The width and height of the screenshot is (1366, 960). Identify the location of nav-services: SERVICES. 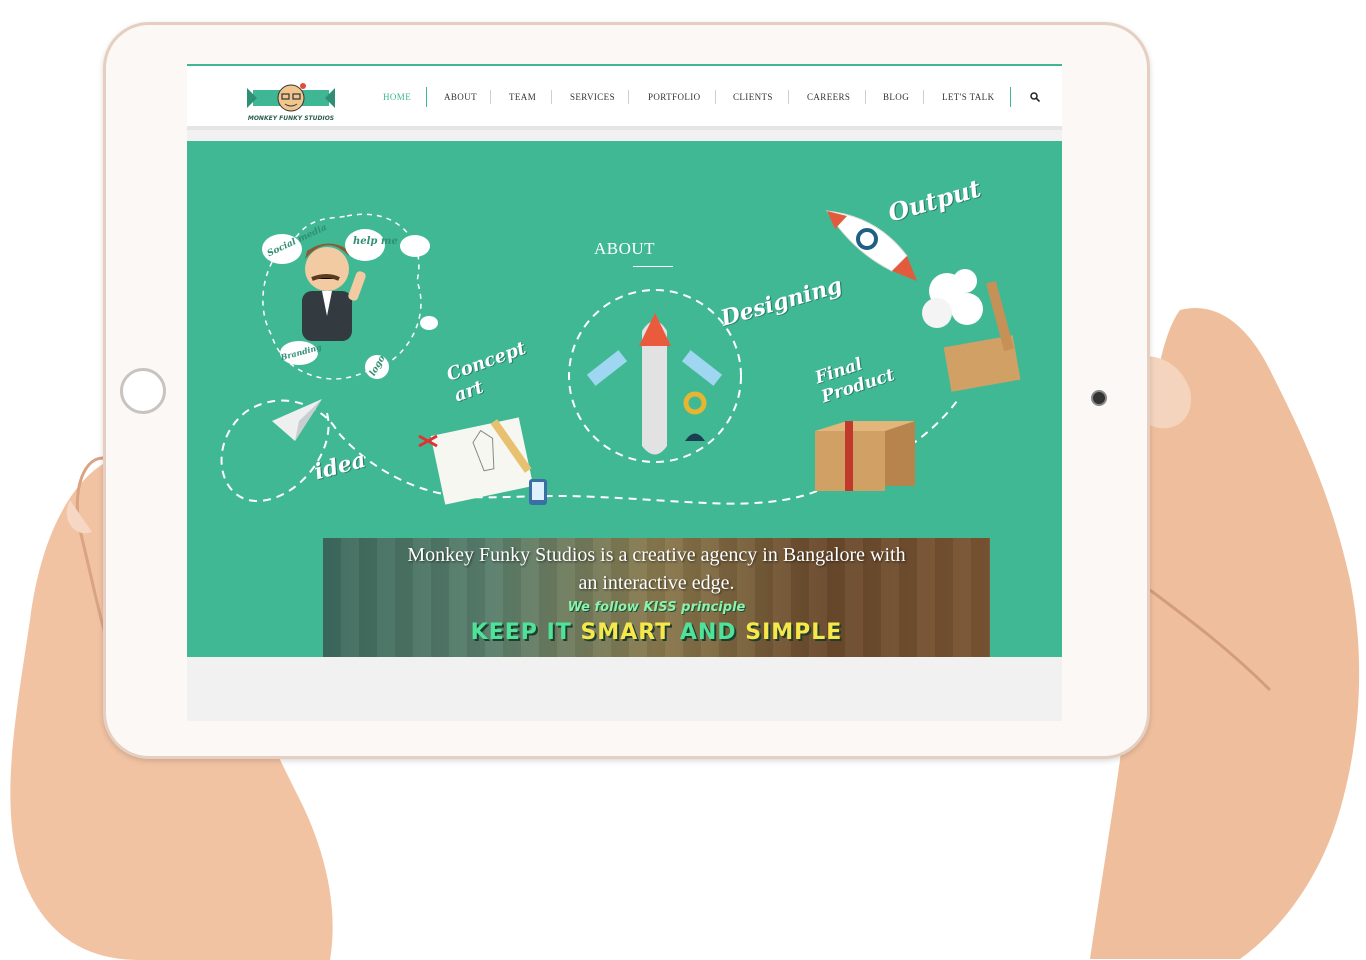
(592, 97).